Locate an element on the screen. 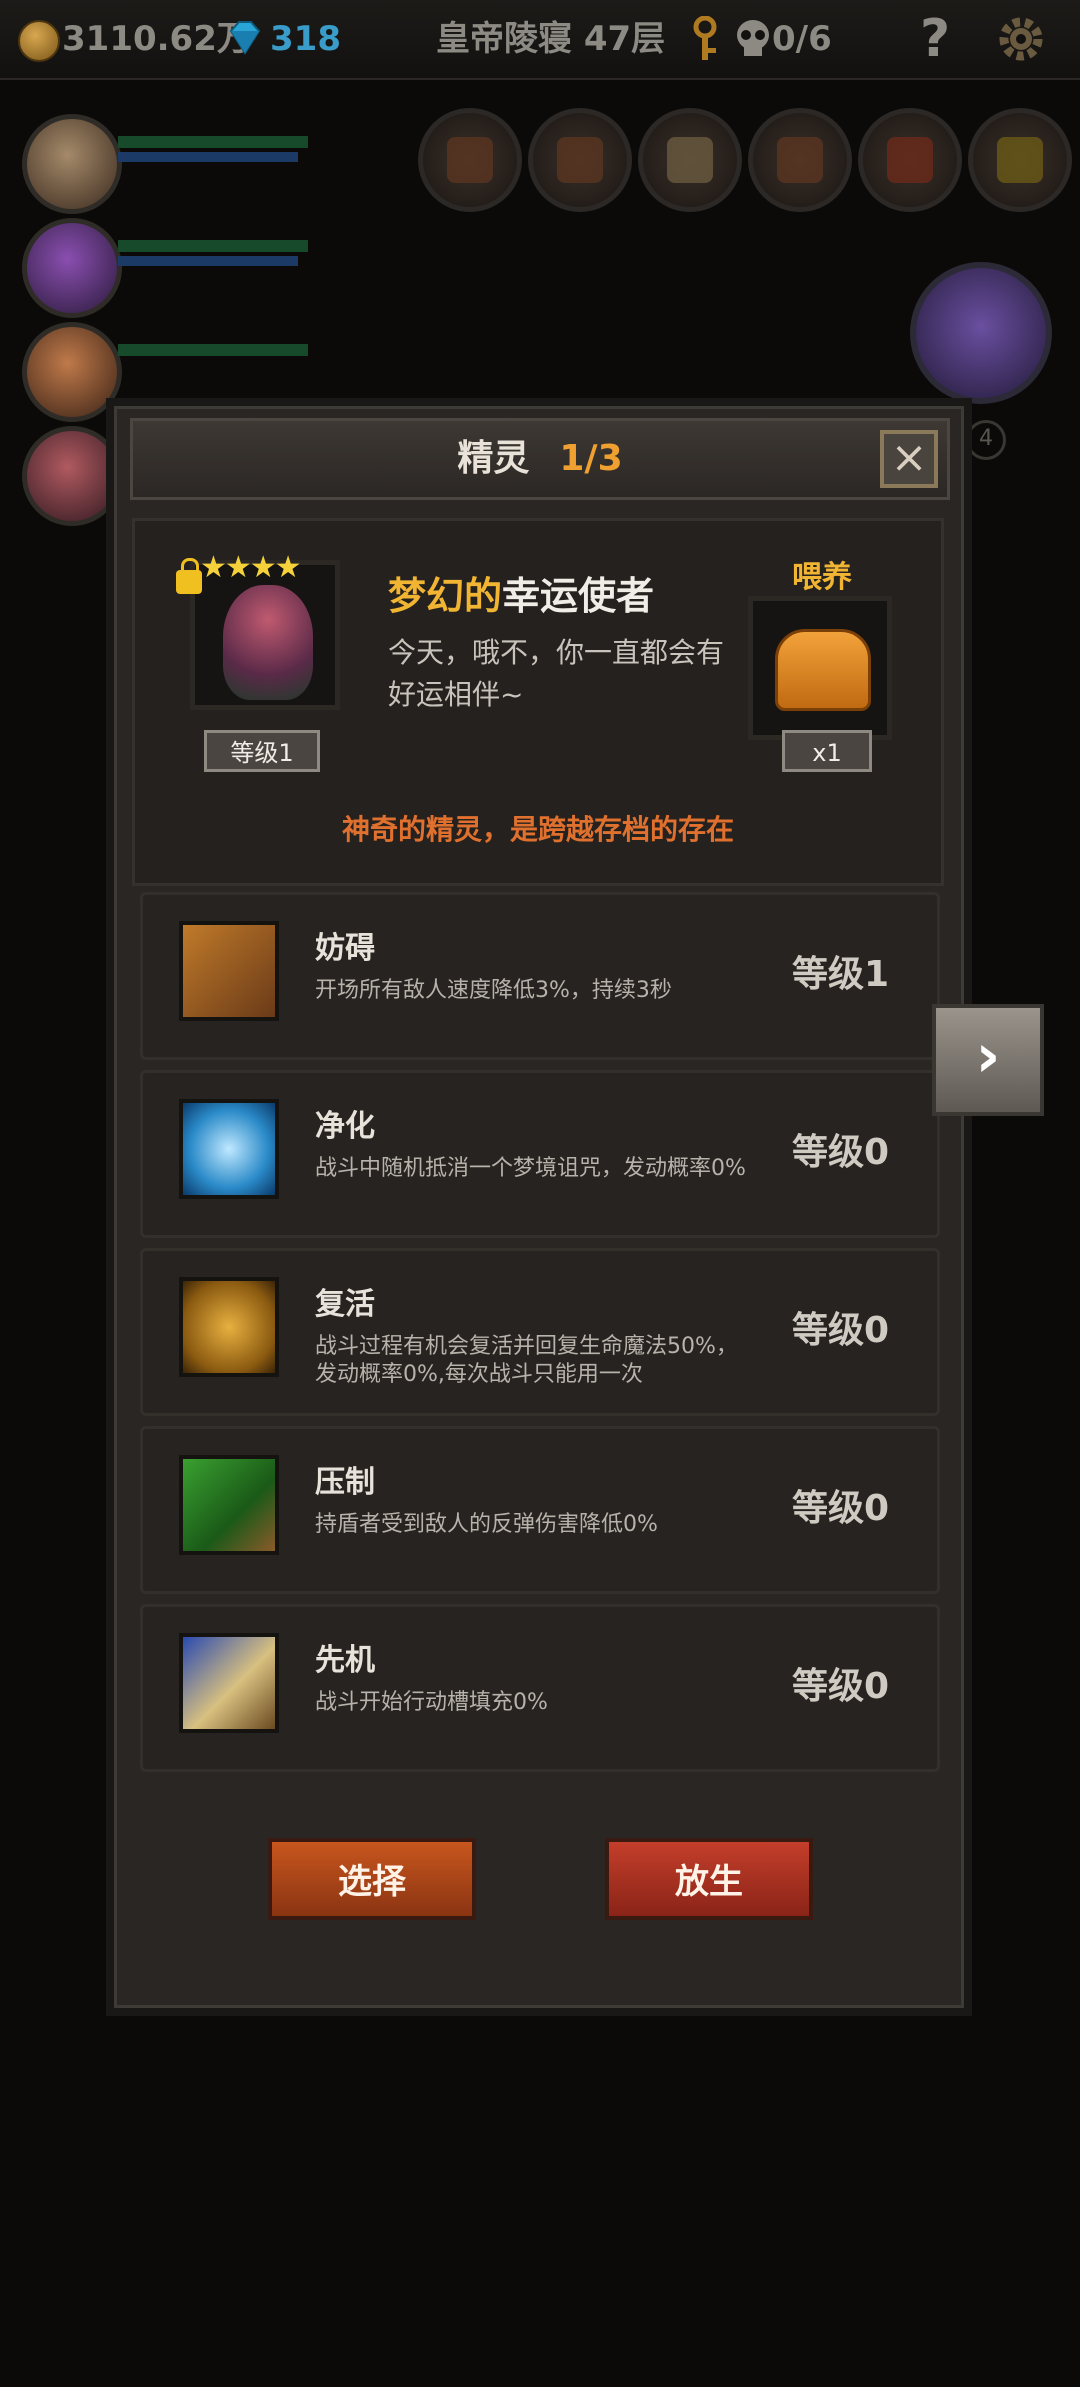 The width and height of the screenshot is (1080, 2387). sprite-name: 梦幻的幸运使者 is located at coordinates (521, 592).